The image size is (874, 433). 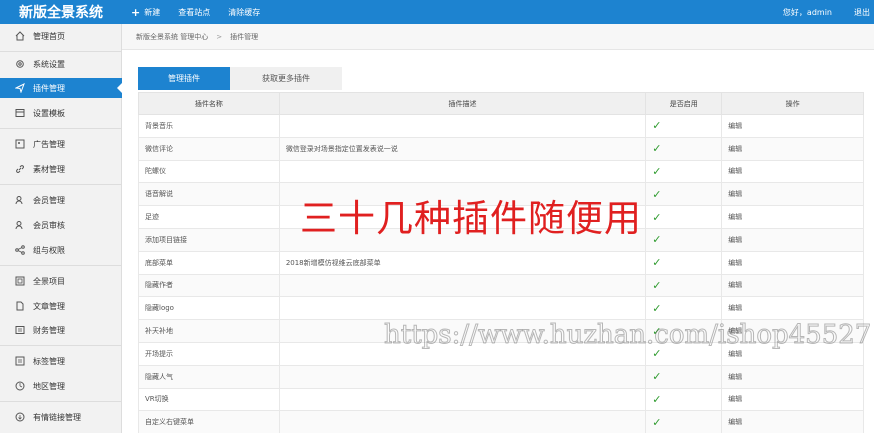 I want to click on sidebar-item-home: 管理首页, so click(x=61, y=36).